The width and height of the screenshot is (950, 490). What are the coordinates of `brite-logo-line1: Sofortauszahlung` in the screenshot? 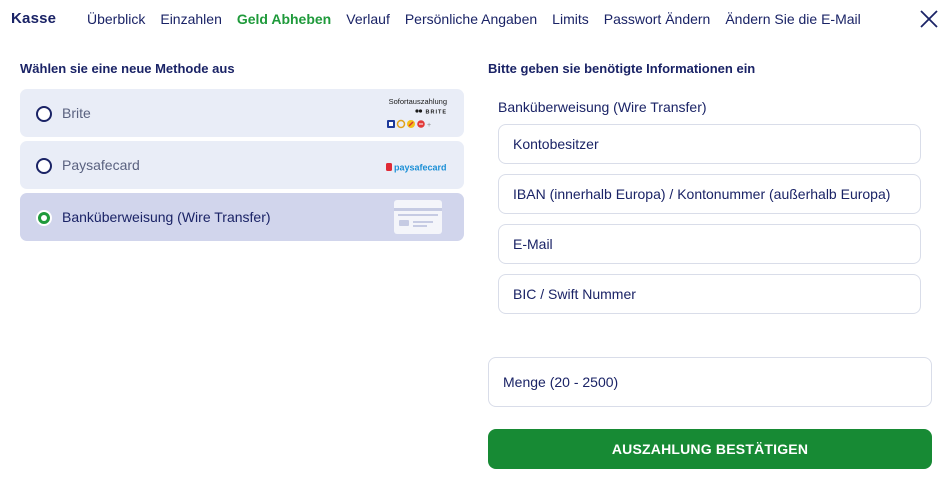 It's located at (418, 101).